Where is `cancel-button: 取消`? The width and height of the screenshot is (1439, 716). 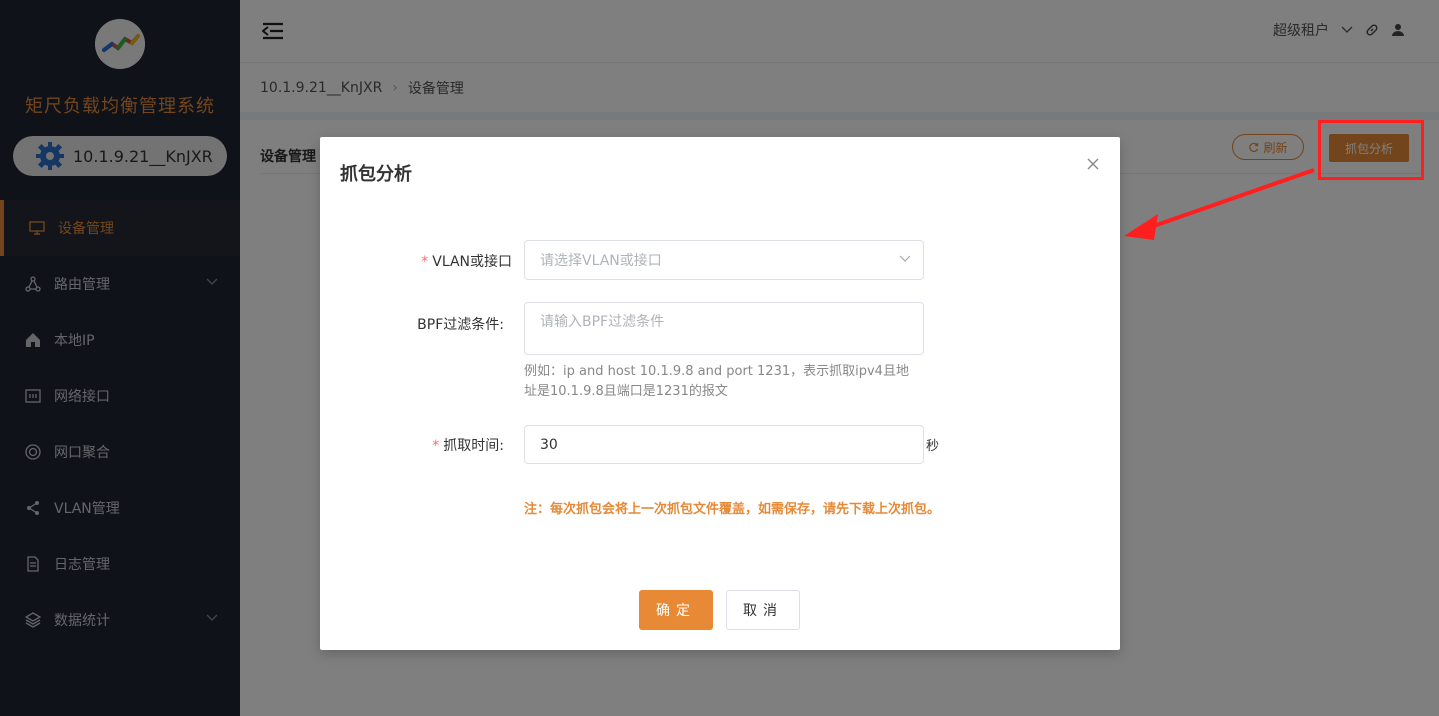 cancel-button: 取消 is located at coordinates (763, 610).